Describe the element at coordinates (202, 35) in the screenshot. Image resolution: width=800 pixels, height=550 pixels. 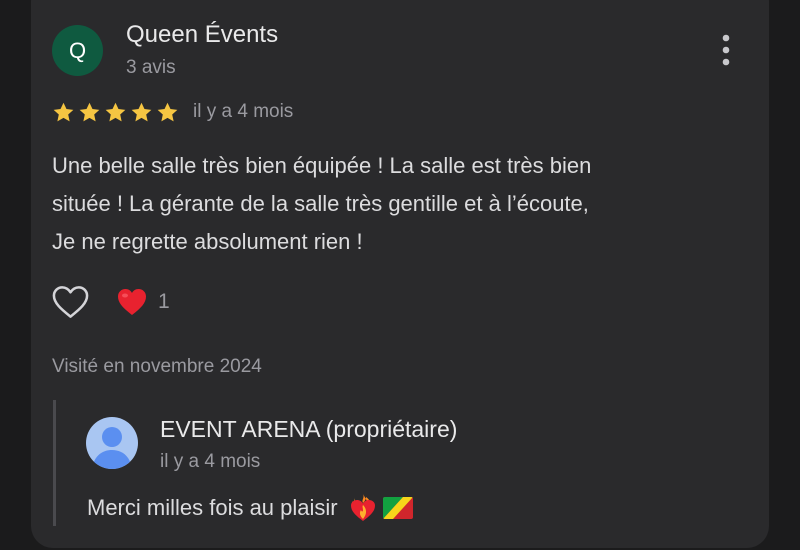
I see `reviewer-name: Queen Évents` at that location.